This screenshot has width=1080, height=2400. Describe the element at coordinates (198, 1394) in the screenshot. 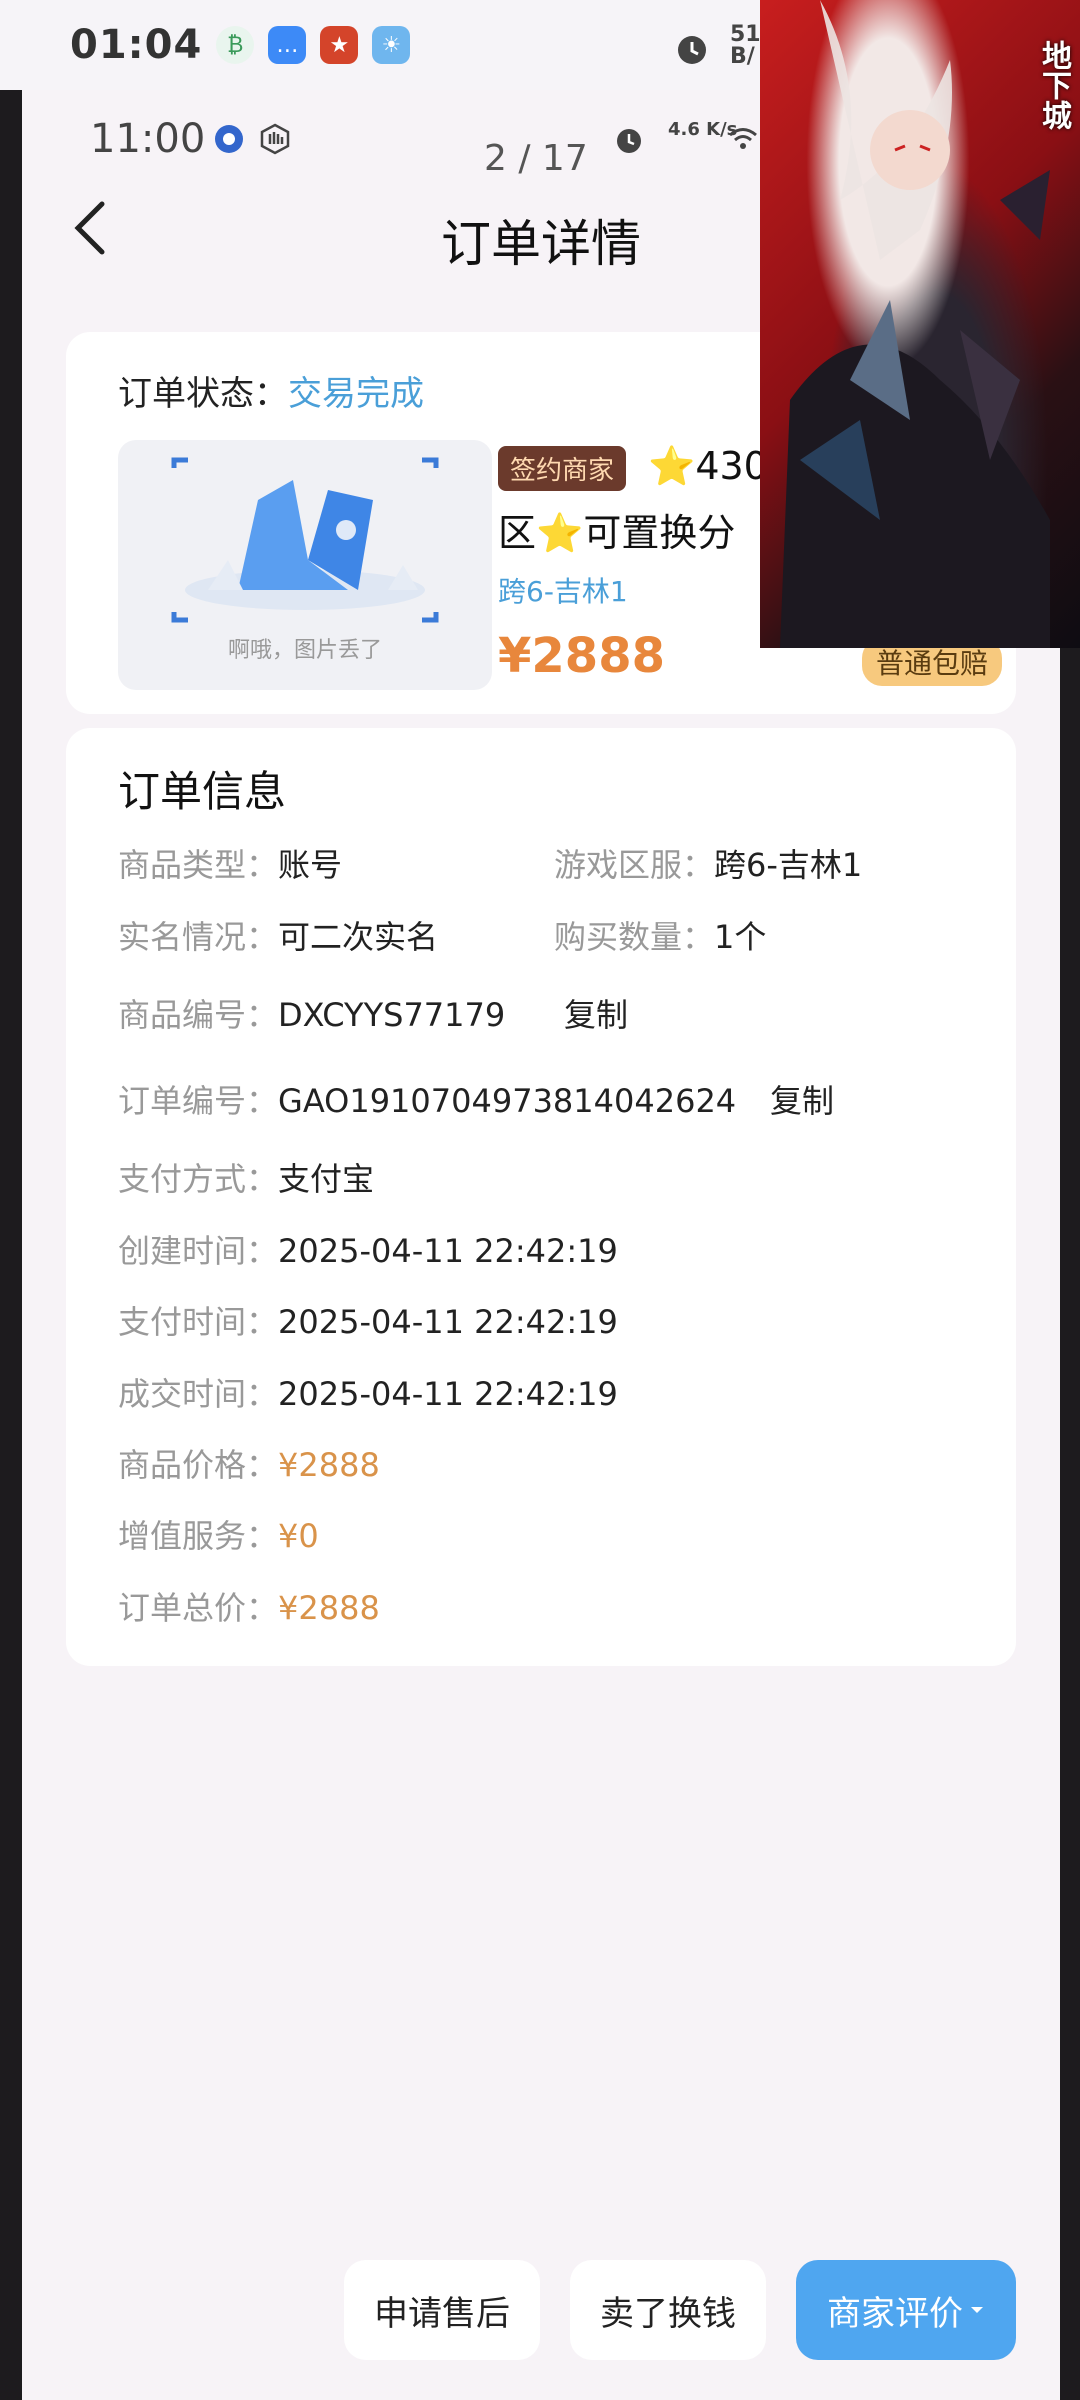

I see `completed-time-label: 成交时间：` at that location.